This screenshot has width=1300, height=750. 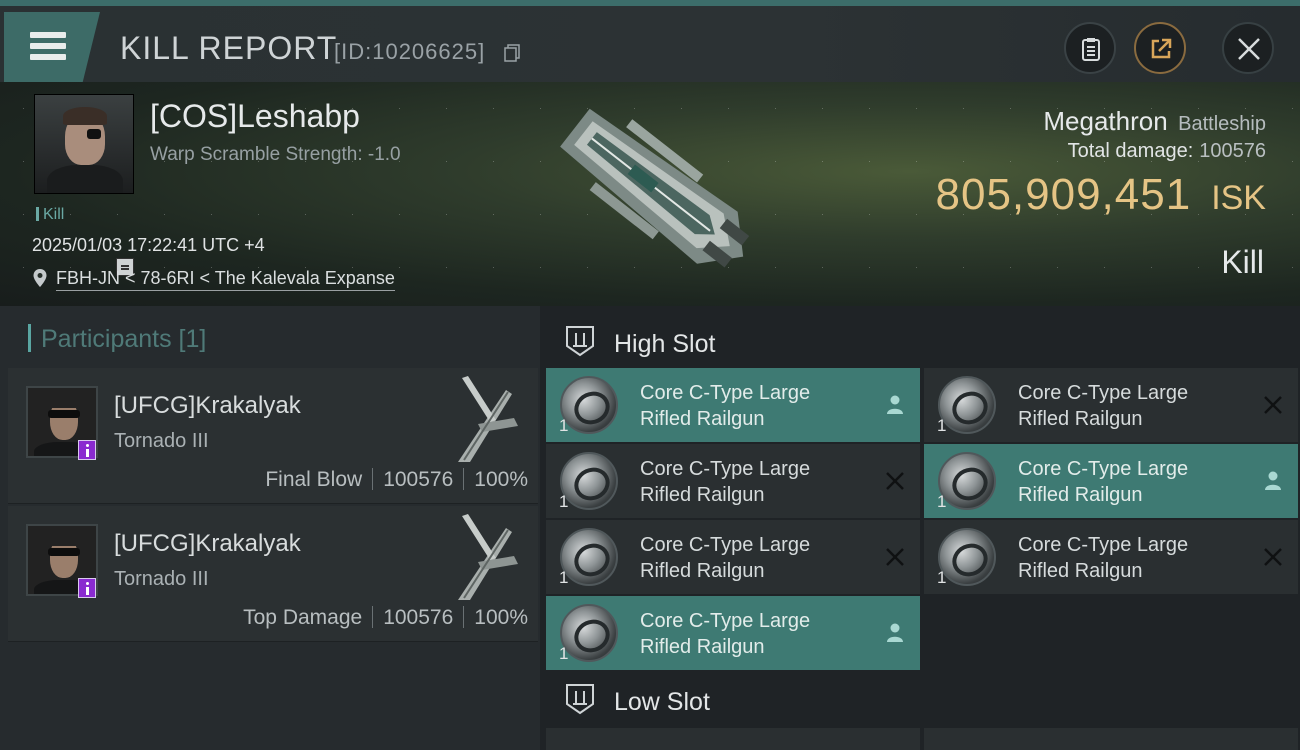 What do you see at coordinates (1063, 194) in the screenshot?
I see `isk-value: 805,909,451` at bounding box center [1063, 194].